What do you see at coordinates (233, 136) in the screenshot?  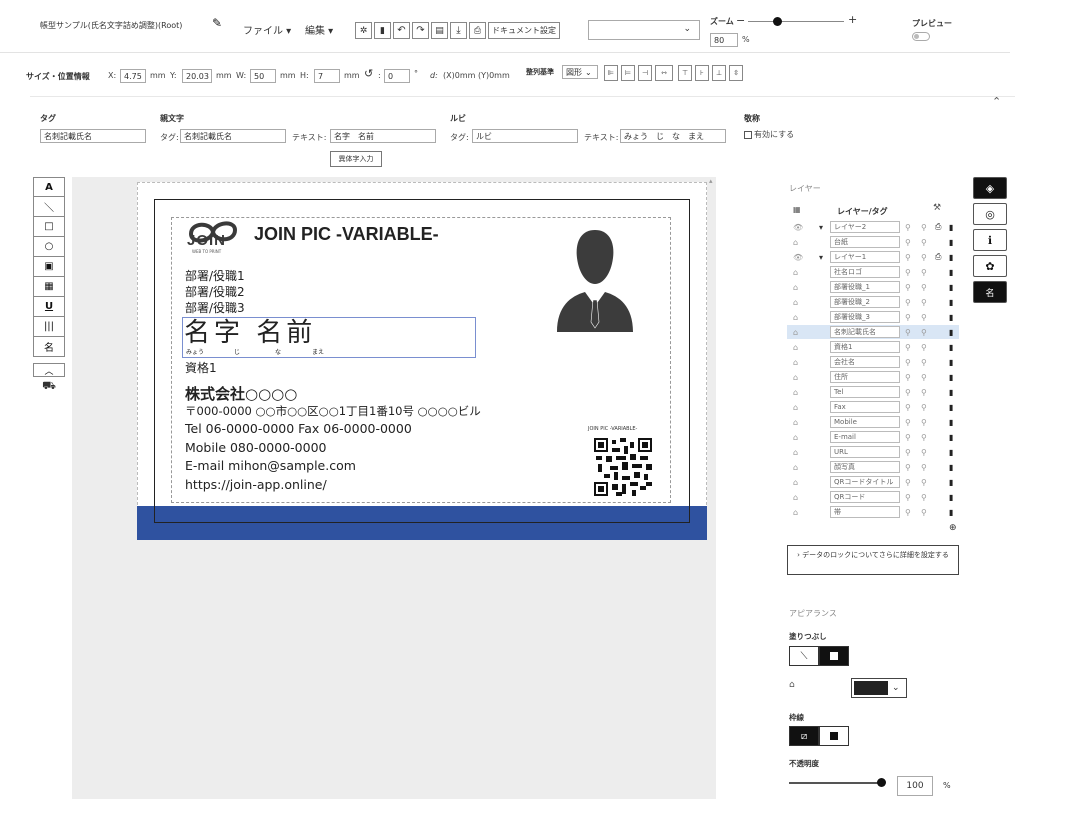 I see `parent-tag-input: 名刺記載氏名` at bounding box center [233, 136].